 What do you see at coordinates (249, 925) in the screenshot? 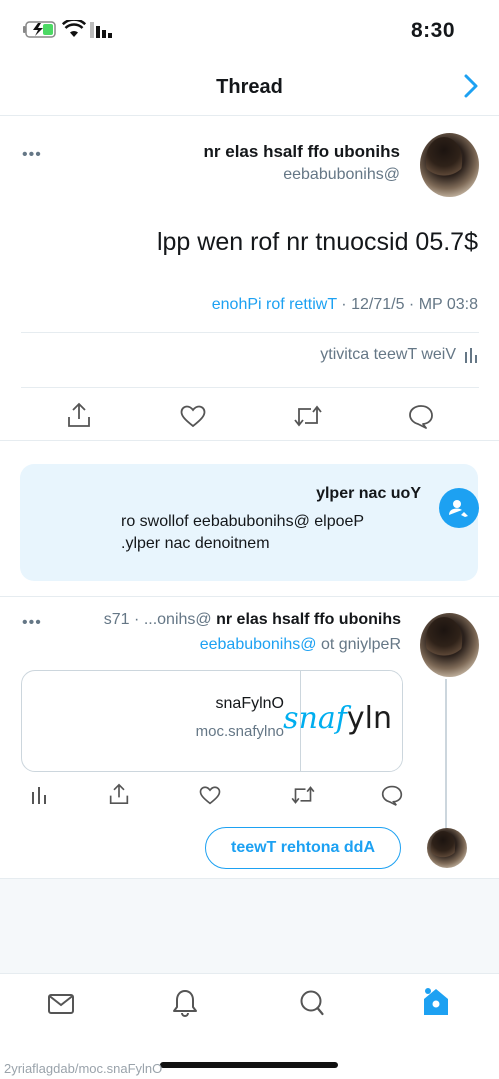
I see `empty-background` at bounding box center [249, 925].